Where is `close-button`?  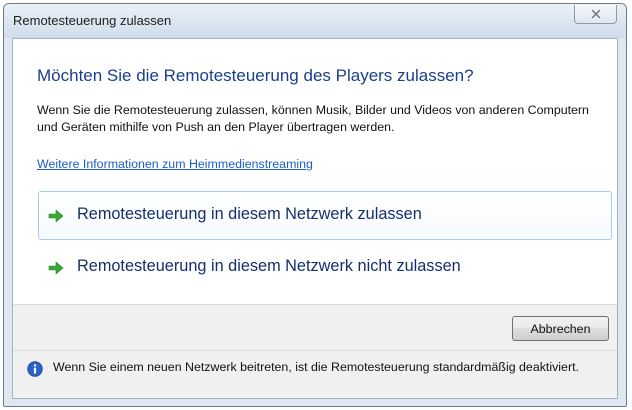 close-button is located at coordinates (595, 14).